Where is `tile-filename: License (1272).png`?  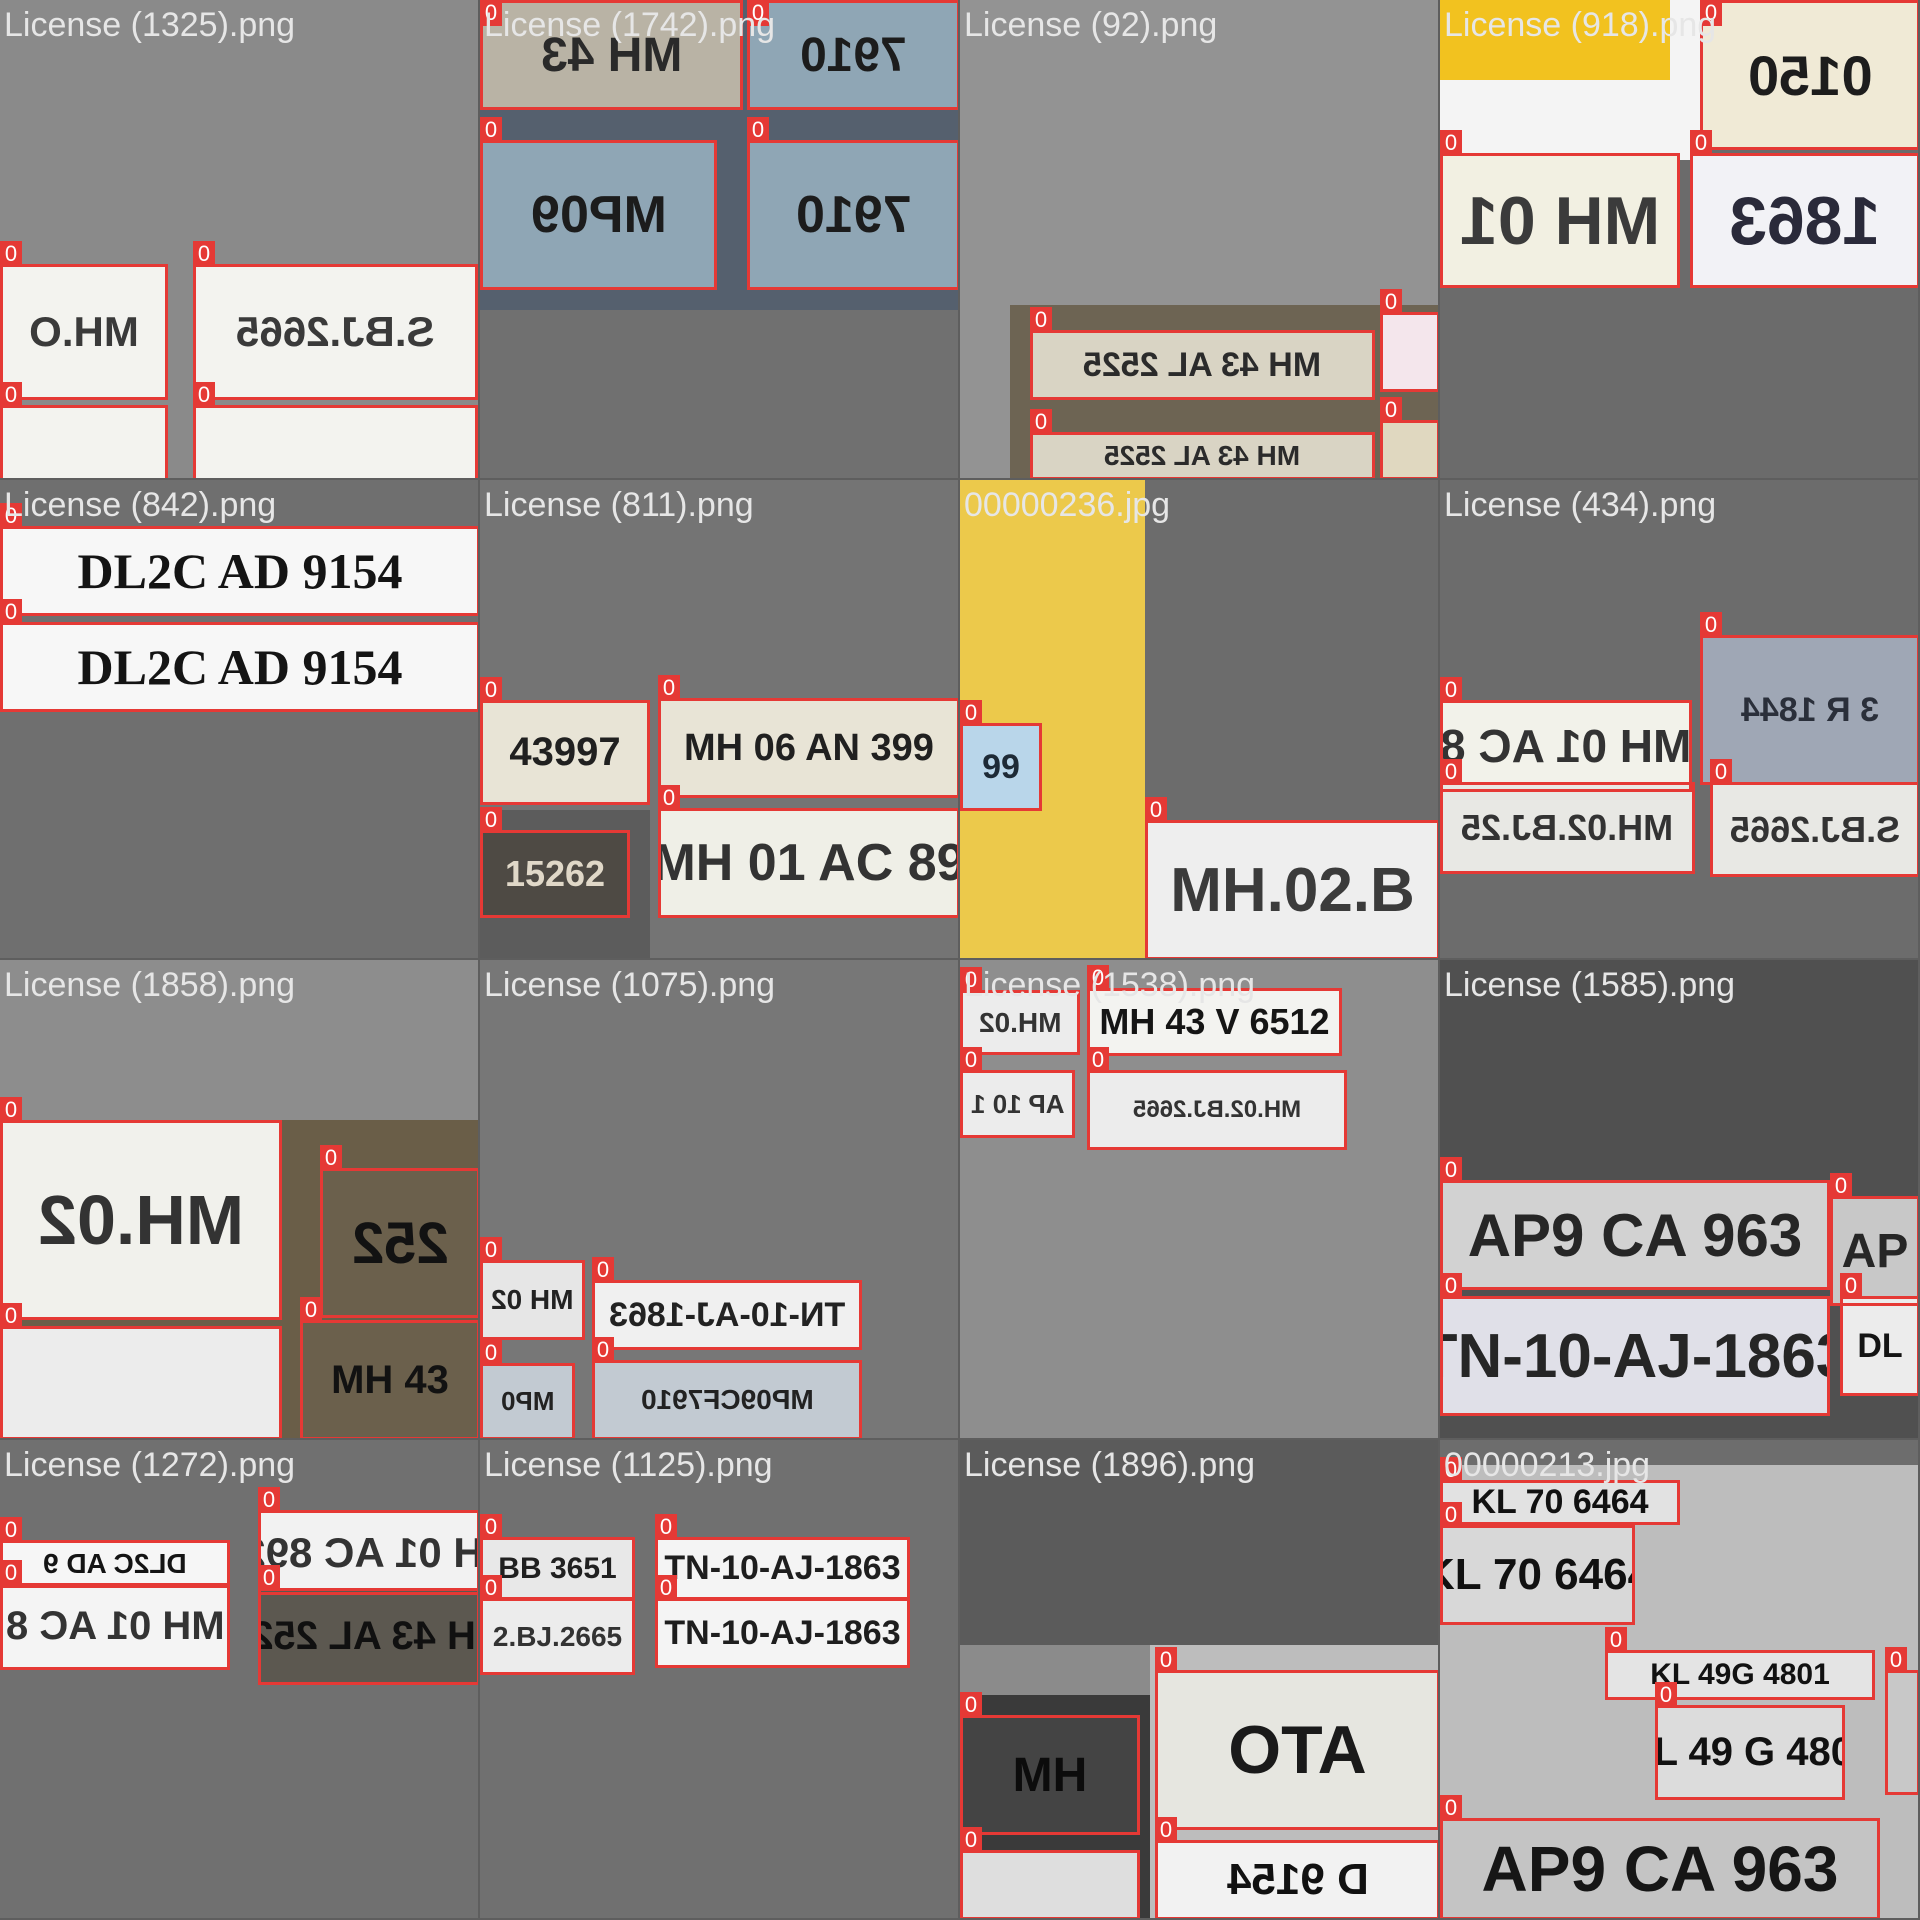 tile-filename: License (1272).png is located at coordinates (150, 1465).